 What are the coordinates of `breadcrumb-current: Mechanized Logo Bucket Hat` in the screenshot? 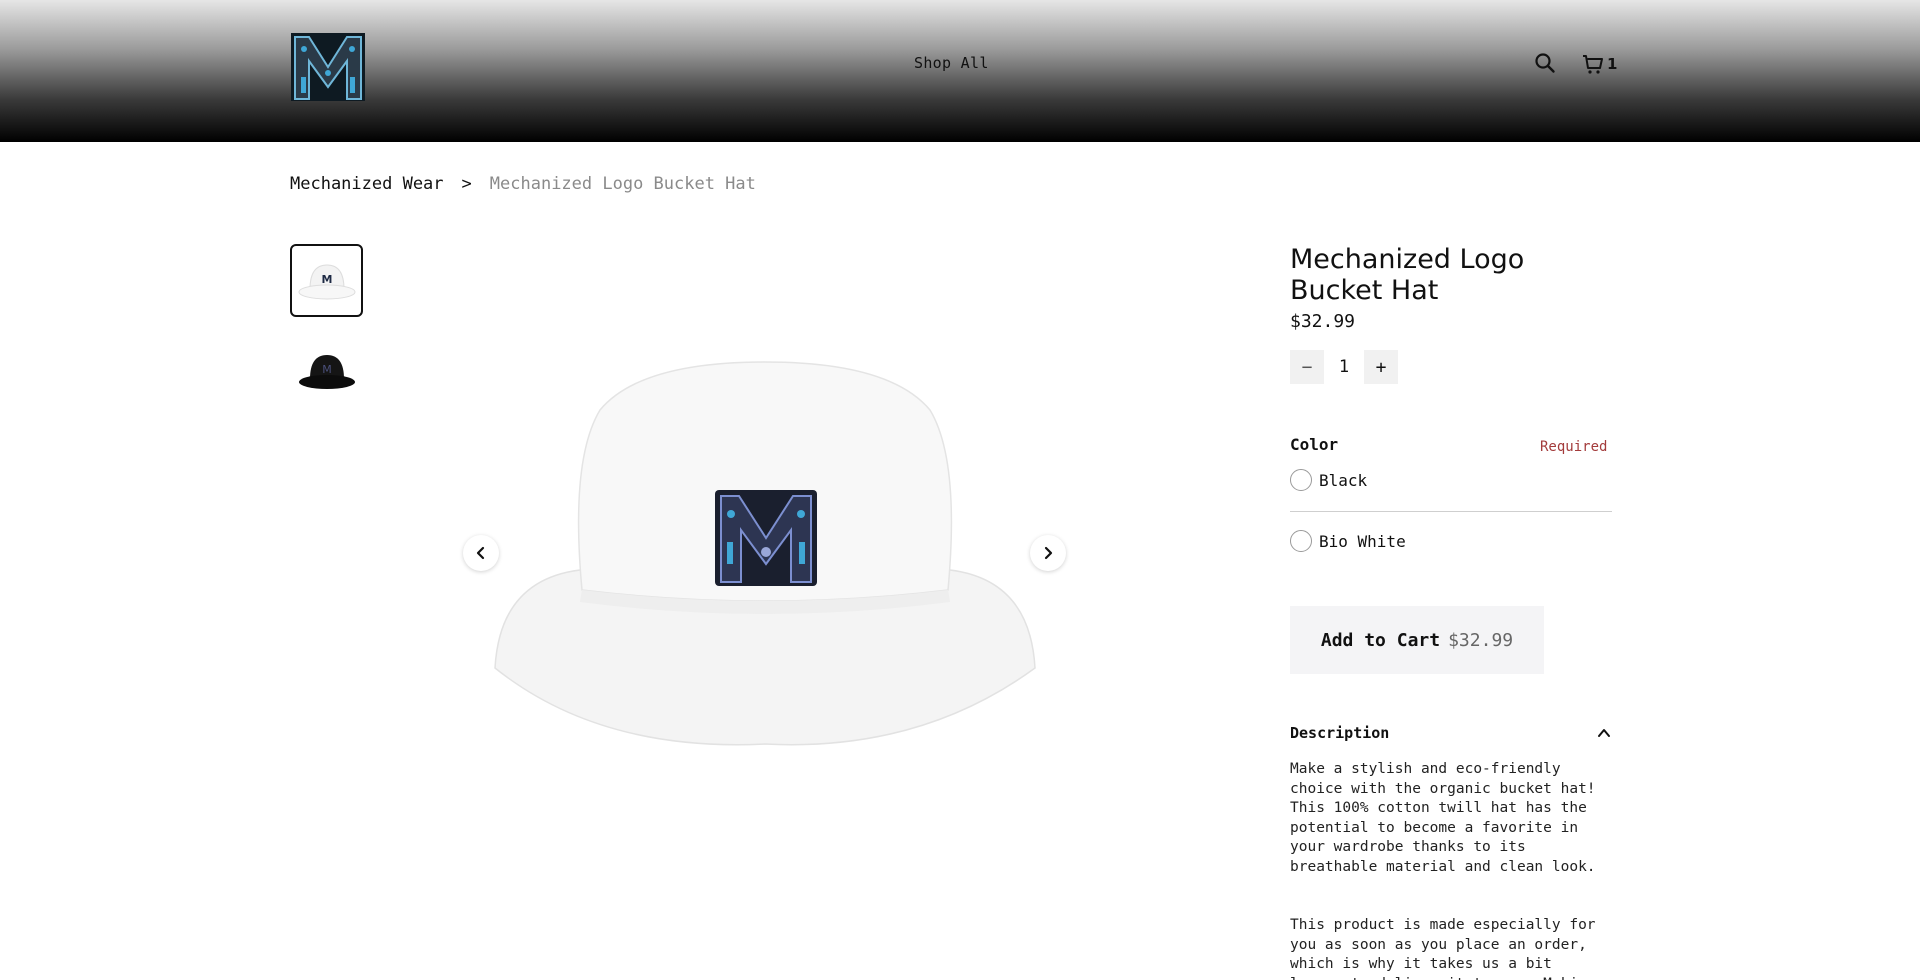 It's located at (622, 184).